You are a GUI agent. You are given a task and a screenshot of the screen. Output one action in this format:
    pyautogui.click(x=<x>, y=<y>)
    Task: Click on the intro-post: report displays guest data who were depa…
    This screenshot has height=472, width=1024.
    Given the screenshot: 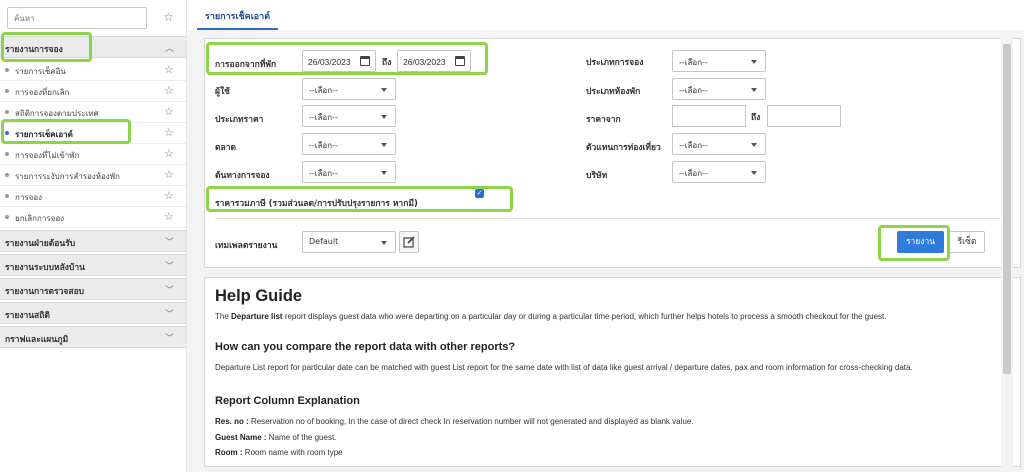 What is the action you would take?
    pyautogui.click(x=584, y=316)
    